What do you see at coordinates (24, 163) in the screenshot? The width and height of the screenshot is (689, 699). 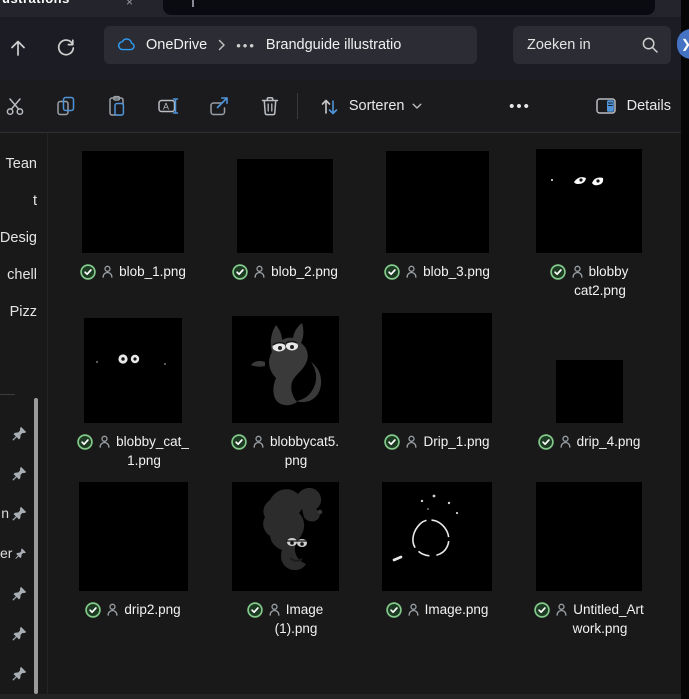 I see `sidebar-item: Tean` at bounding box center [24, 163].